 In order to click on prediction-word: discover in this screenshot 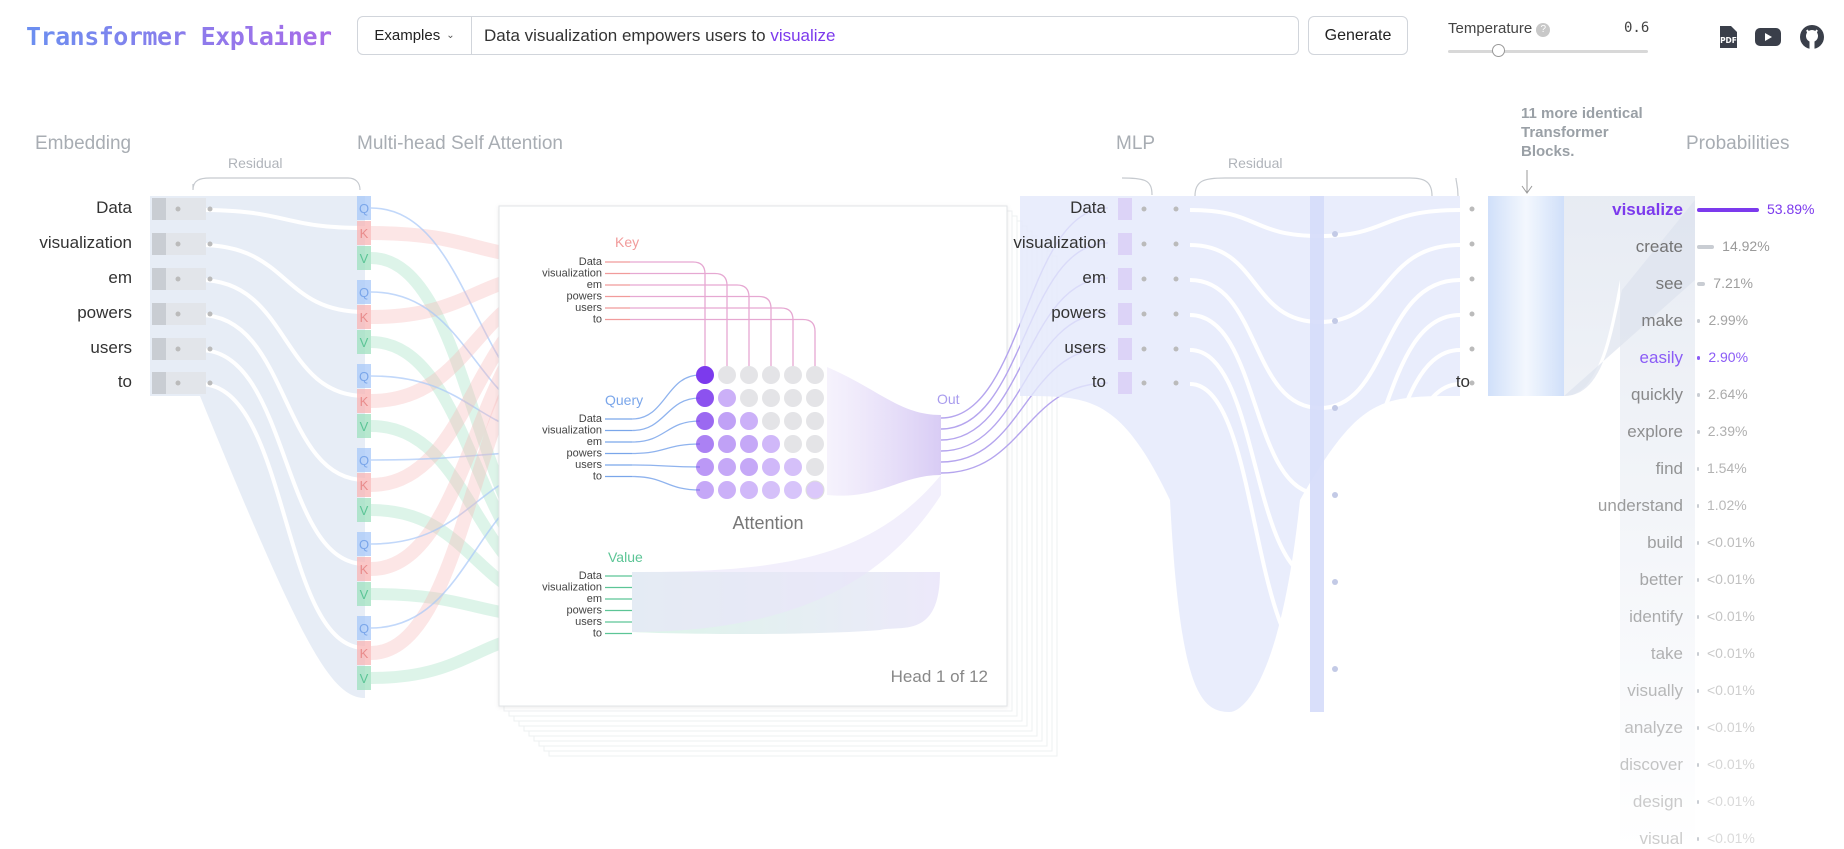, I will do `click(1623, 765)`.